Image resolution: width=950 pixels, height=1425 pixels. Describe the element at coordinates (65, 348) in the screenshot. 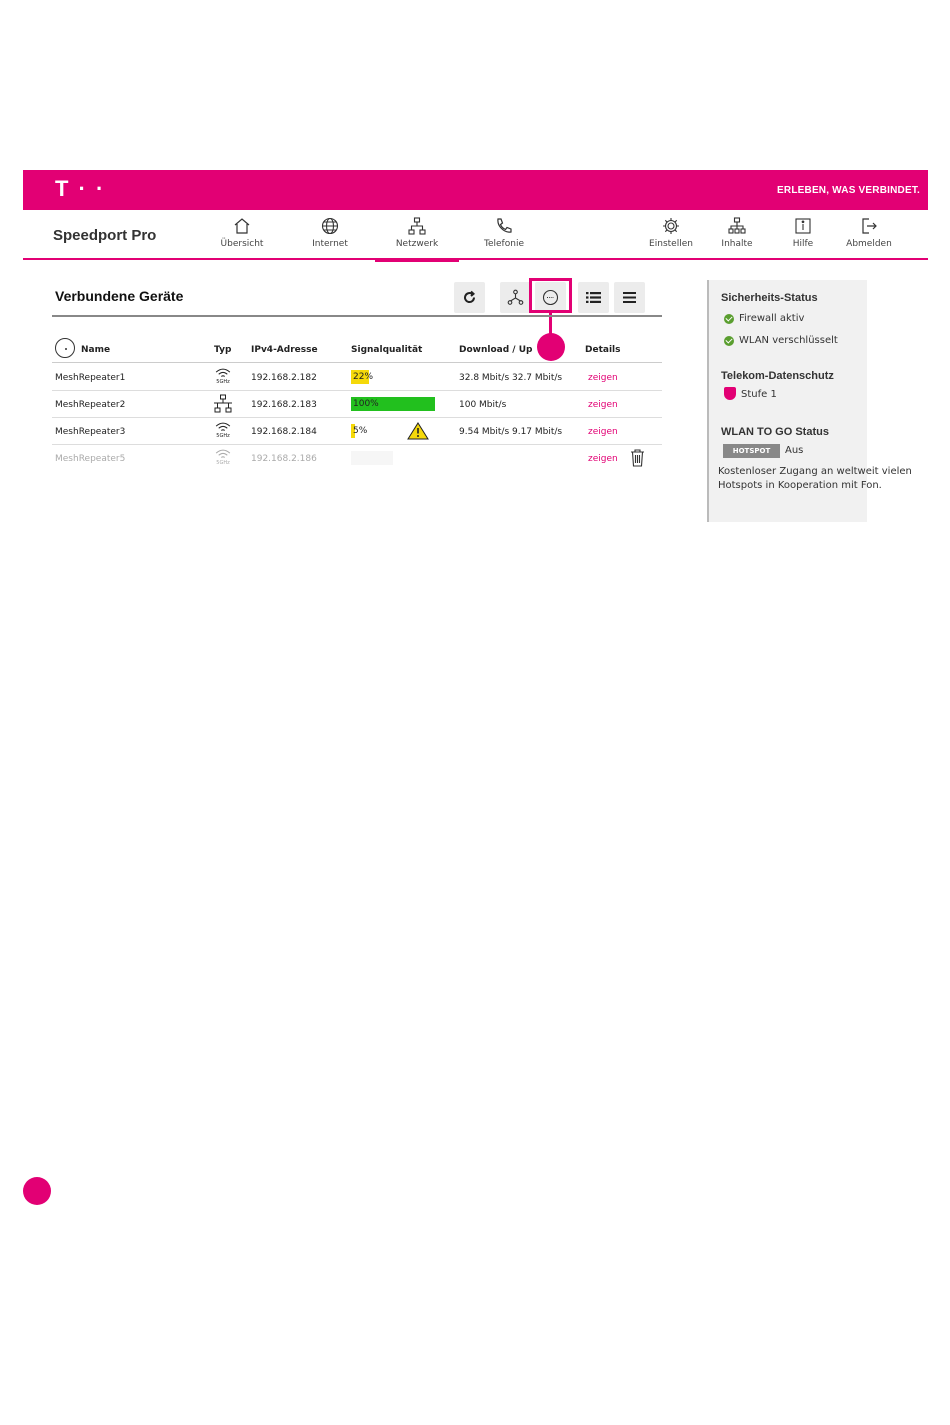

I see `select-all-toggle` at that location.